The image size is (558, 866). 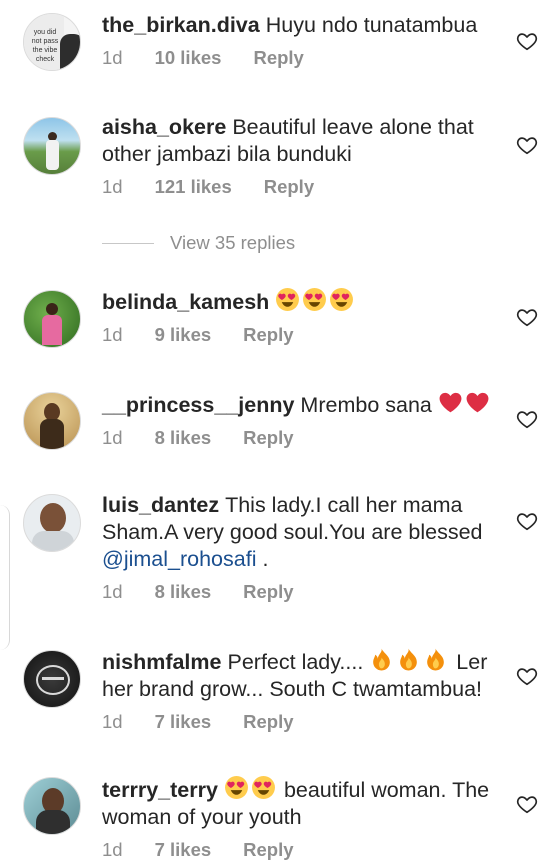 What do you see at coordinates (128, 243) in the screenshot?
I see `replies-divider` at bounding box center [128, 243].